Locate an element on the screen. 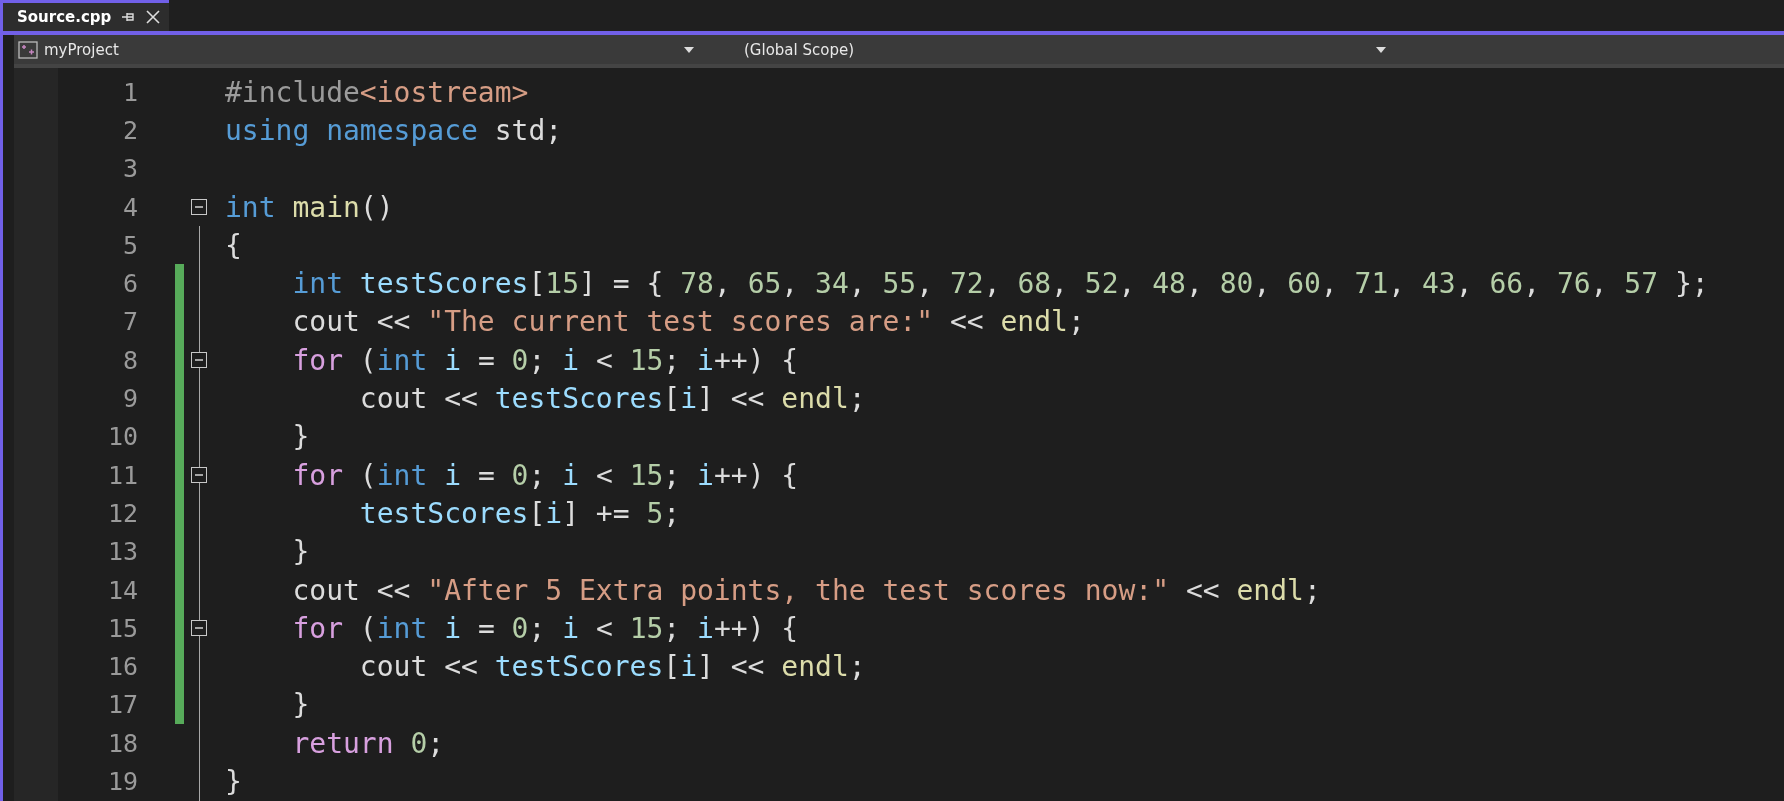 Image resolution: width=1784 pixels, height=801 pixels. line-number: 13 is located at coordinates (122, 552).